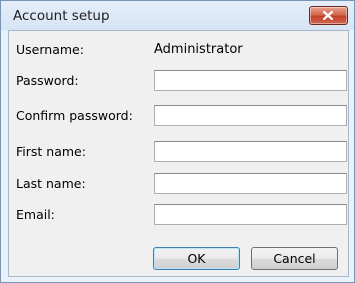  What do you see at coordinates (51, 183) in the screenshot?
I see `last-name-label: Last name:` at bounding box center [51, 183].